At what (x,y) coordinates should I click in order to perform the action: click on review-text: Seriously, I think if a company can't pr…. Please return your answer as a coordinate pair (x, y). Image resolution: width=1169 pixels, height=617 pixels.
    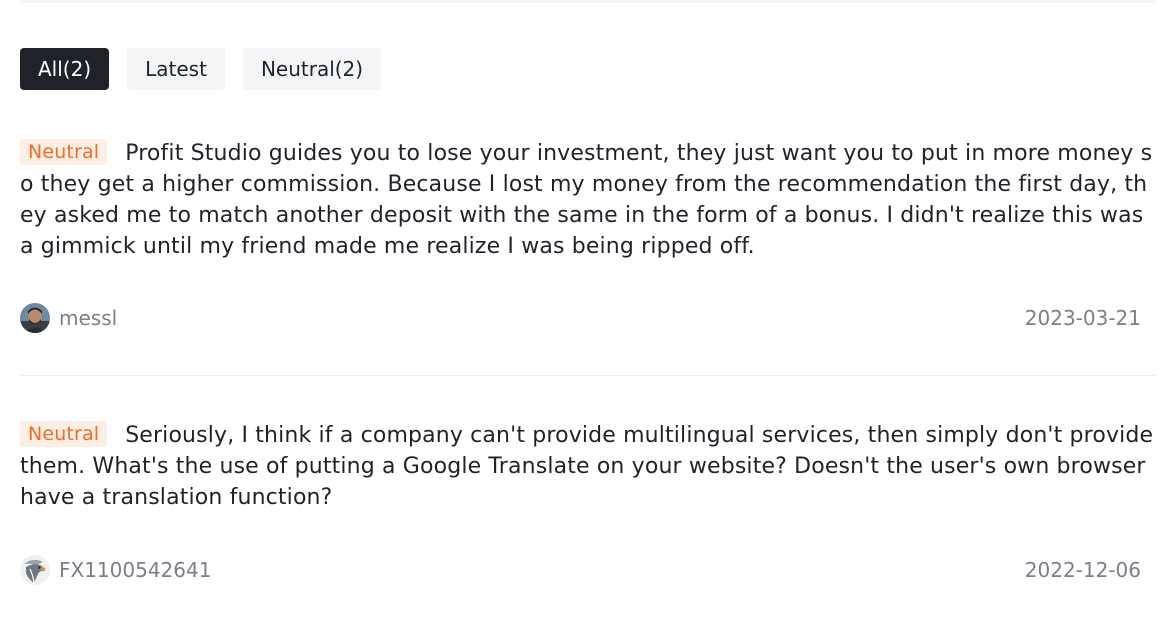
    Looking at the image, I should click on (587, 466).